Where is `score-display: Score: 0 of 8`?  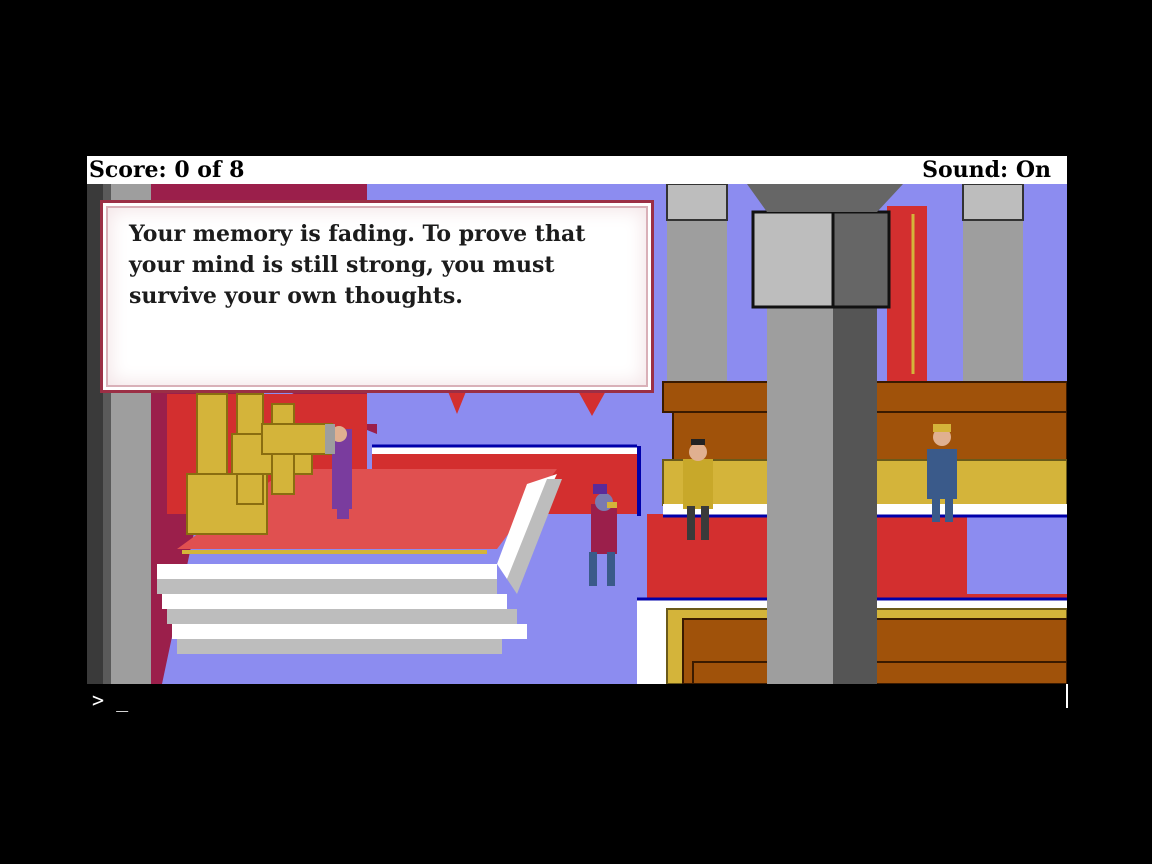
score-display: Score: 0 of 8 is located at coordinates (167, 170).